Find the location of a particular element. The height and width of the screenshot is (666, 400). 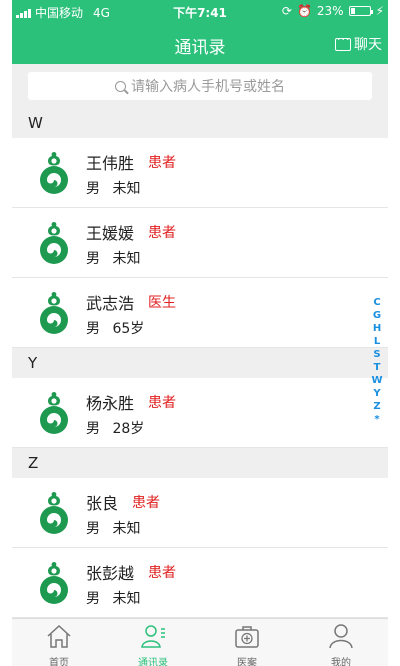

contact-name: 王伟胜 is located at coordinates (110, 163).